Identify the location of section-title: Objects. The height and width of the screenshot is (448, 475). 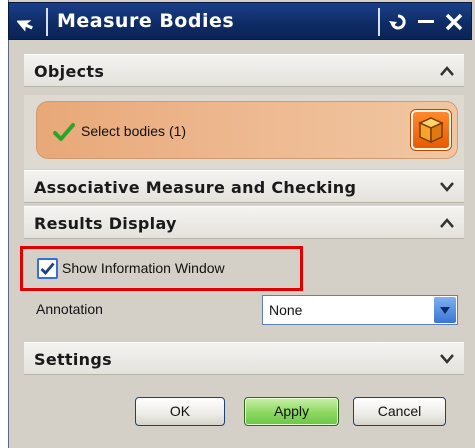
(69, 71).